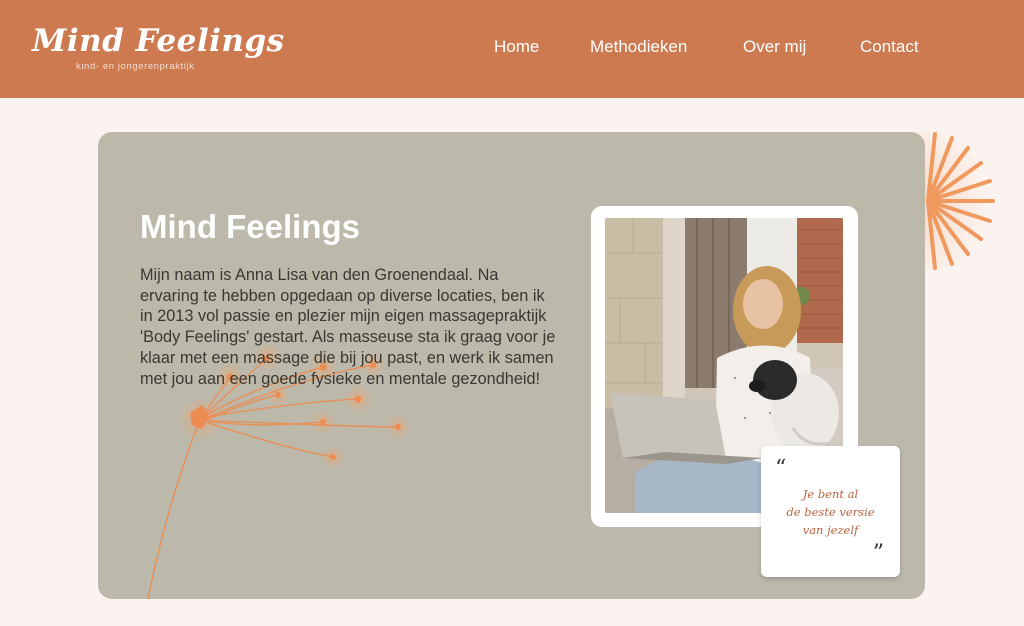  Describe the element at coordinates (889, 47) in the screenshot. I see `nav-item-contact: Contact` at that location.